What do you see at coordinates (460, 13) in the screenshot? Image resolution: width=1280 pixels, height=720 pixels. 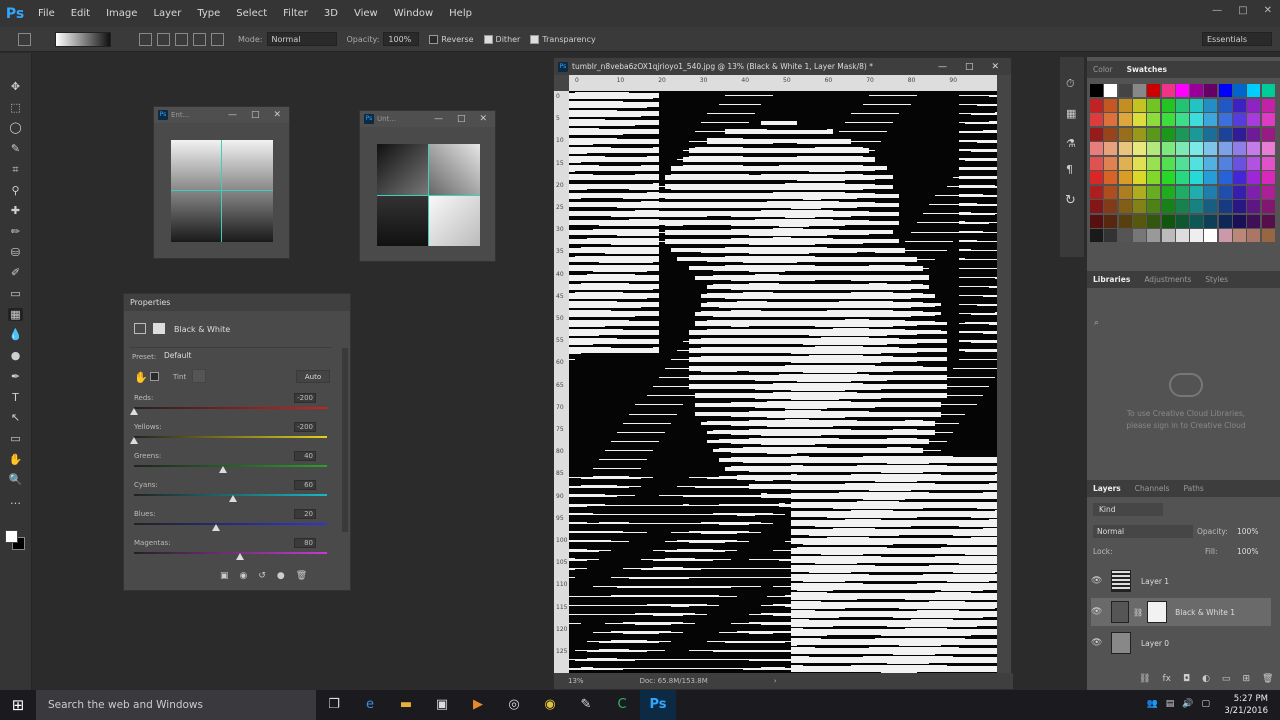 I see `menu-help: Help` at bounding box center [460, 13].